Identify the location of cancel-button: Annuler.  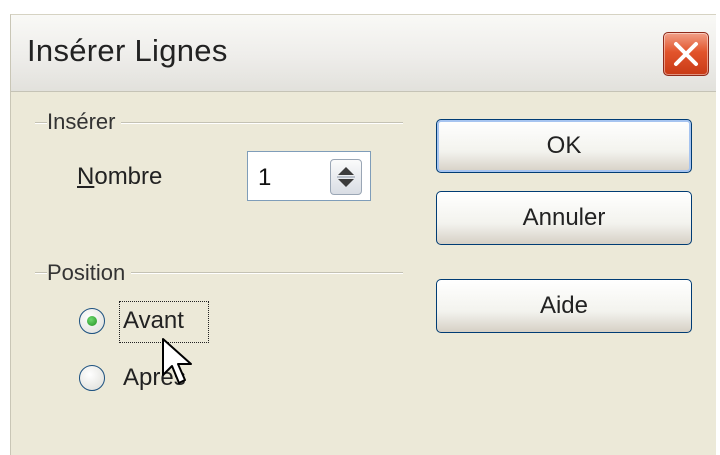
(564, 218).